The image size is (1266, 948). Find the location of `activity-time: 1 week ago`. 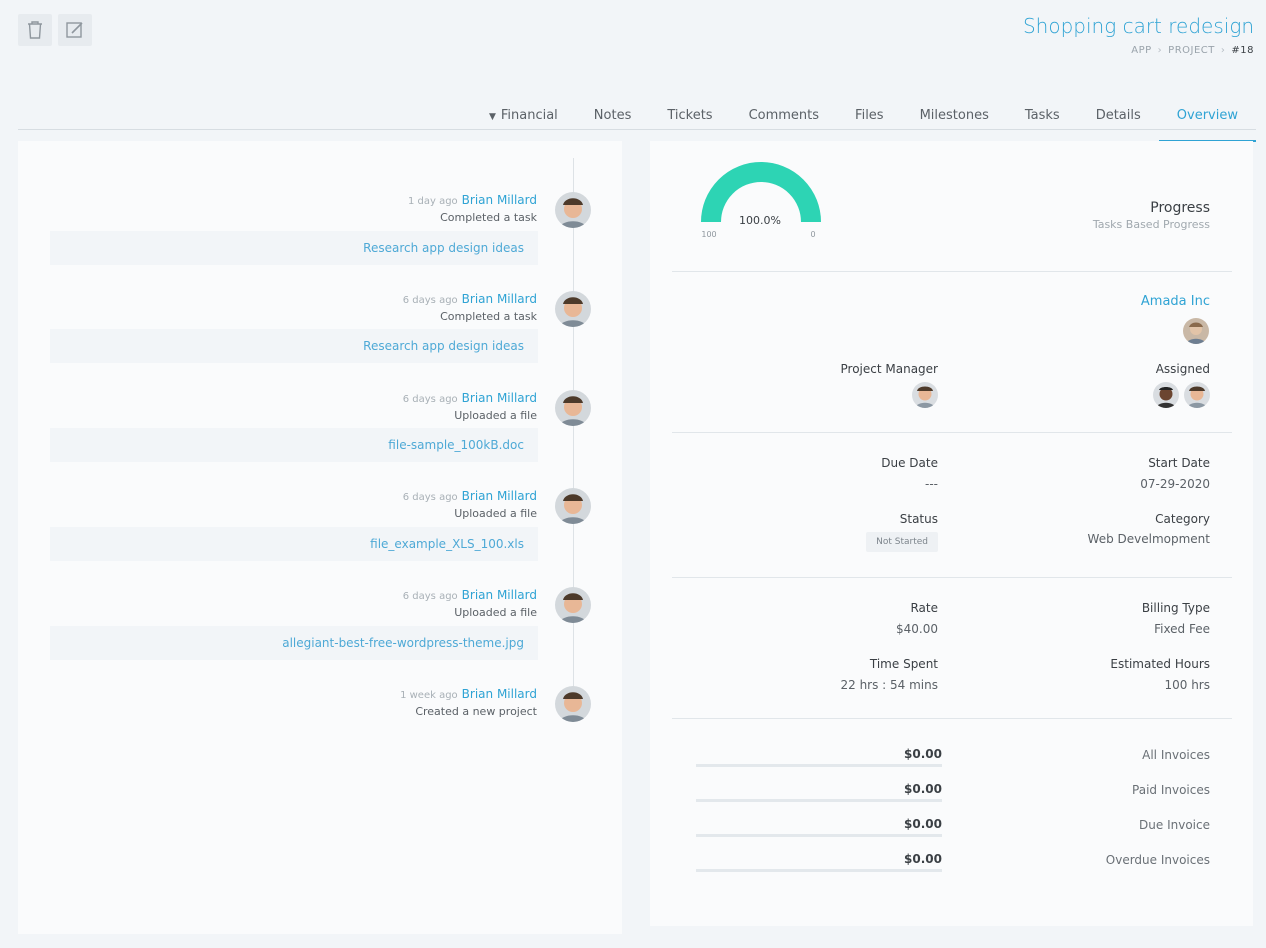

activity-time: 1 week ago is located at coordinates (429, 695).